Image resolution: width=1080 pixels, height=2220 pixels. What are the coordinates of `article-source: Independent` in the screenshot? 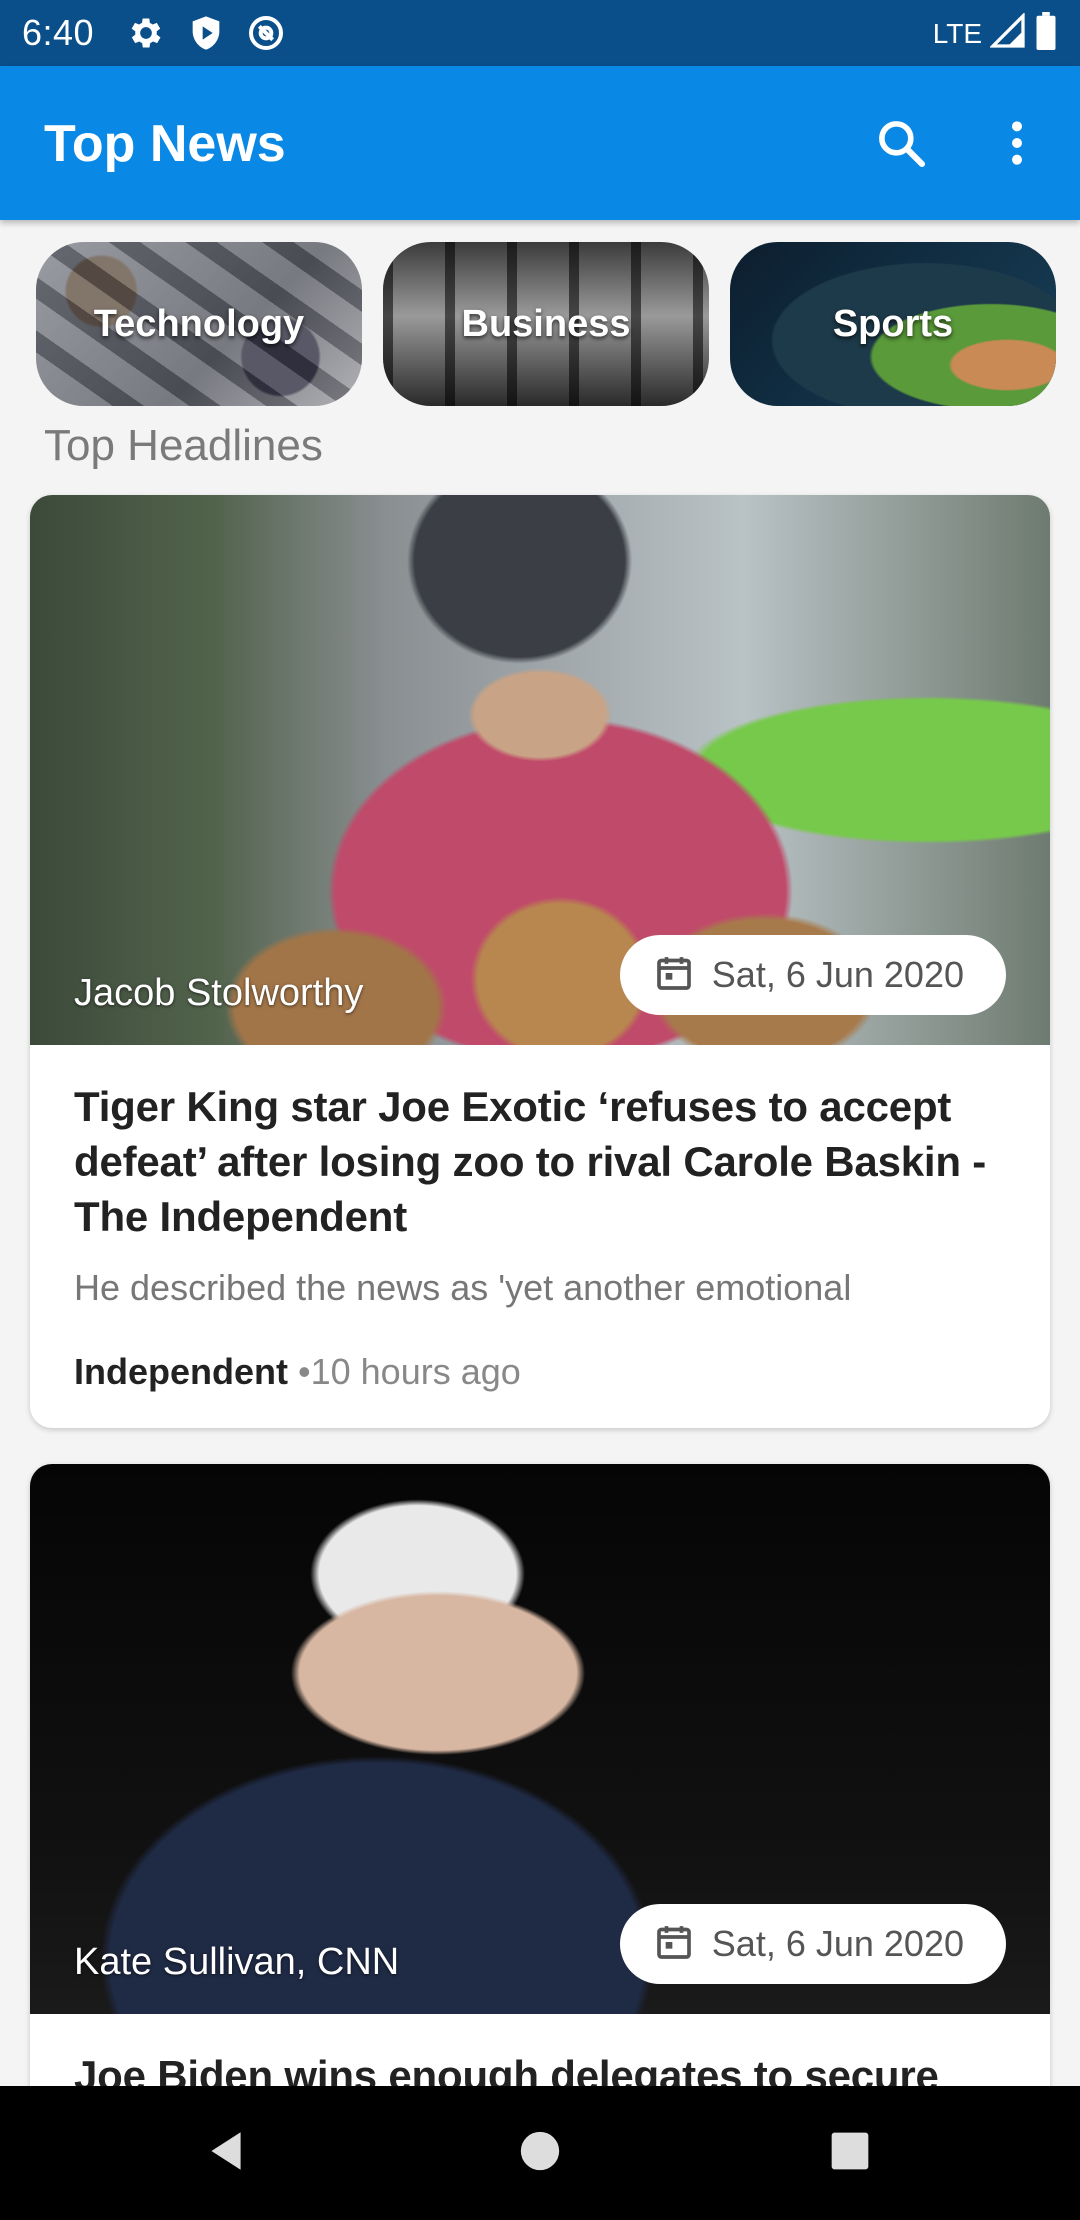 It's located at (181, 1371).